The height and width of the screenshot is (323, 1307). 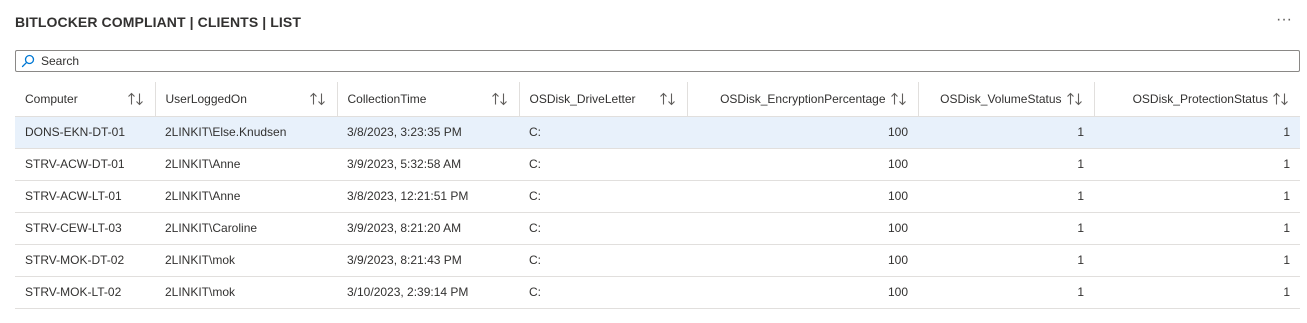 I want to click on cell-computer: STRV-CEW-LT-03, so click(x=85, y=228).